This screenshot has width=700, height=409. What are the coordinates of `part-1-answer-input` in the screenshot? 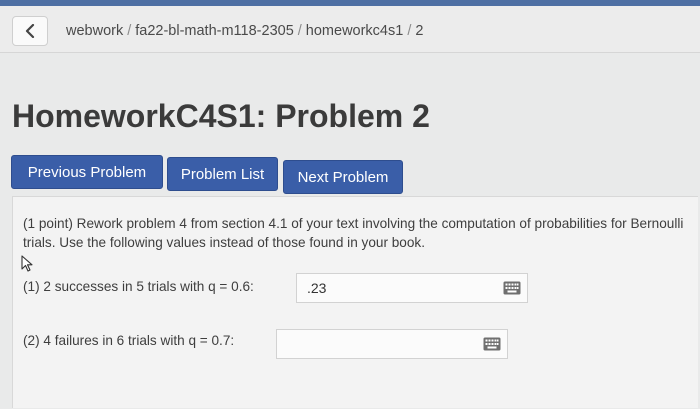 It's located at (412, 288).